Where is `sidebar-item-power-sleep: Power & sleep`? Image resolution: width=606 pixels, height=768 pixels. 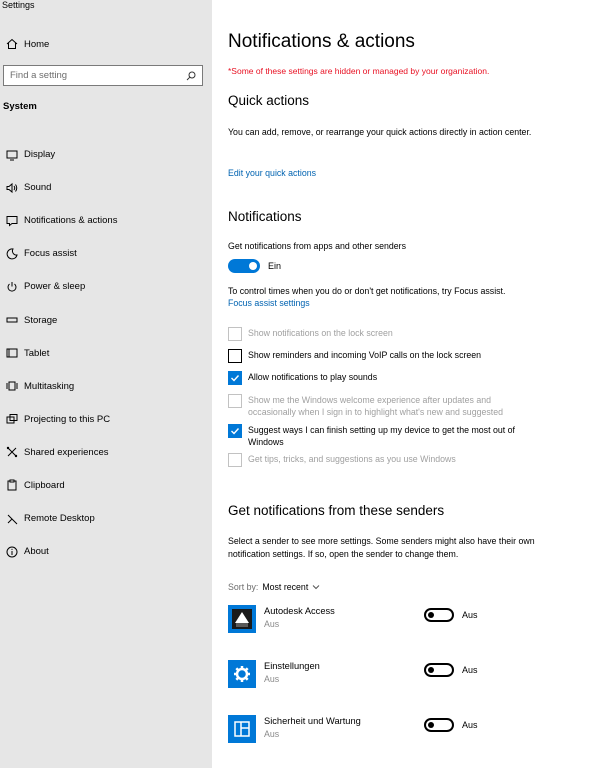 sidebar-item-power-sleep: Power & sleep is located at coordinates (106, 286).